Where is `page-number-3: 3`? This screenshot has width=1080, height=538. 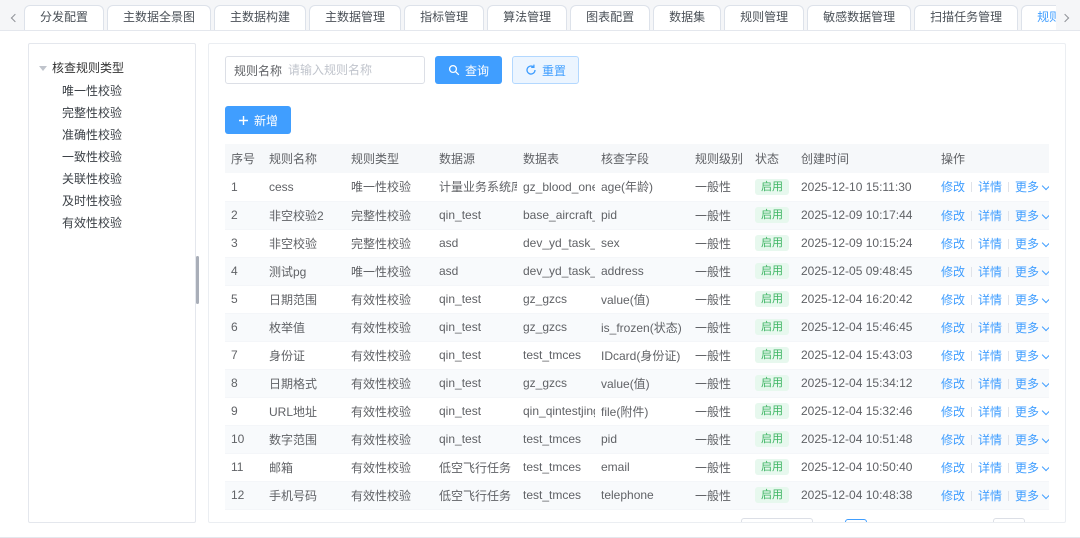
page-number-3: 3 is located at coordinates (916, 521).